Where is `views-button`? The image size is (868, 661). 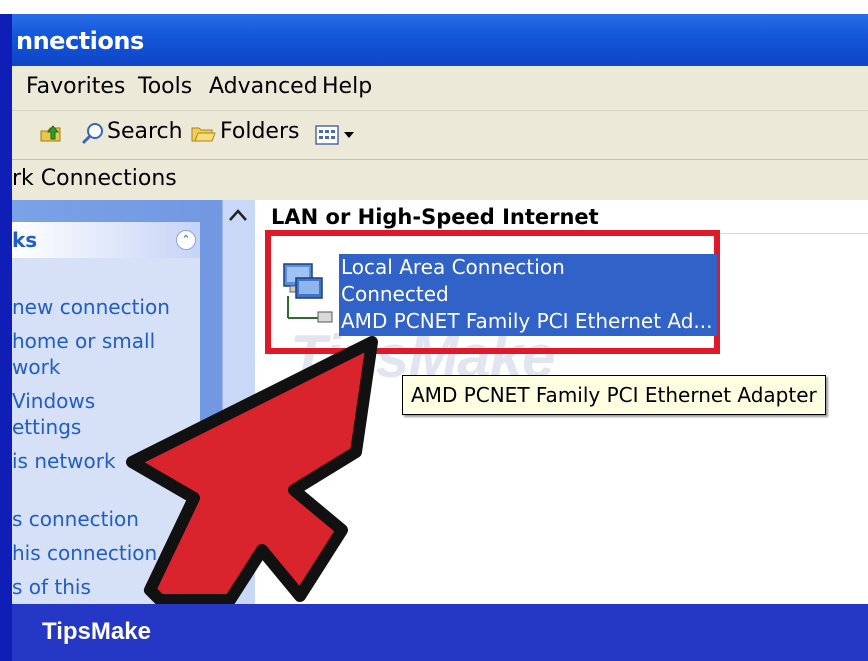
views-button is located at coordinates (338, 137).